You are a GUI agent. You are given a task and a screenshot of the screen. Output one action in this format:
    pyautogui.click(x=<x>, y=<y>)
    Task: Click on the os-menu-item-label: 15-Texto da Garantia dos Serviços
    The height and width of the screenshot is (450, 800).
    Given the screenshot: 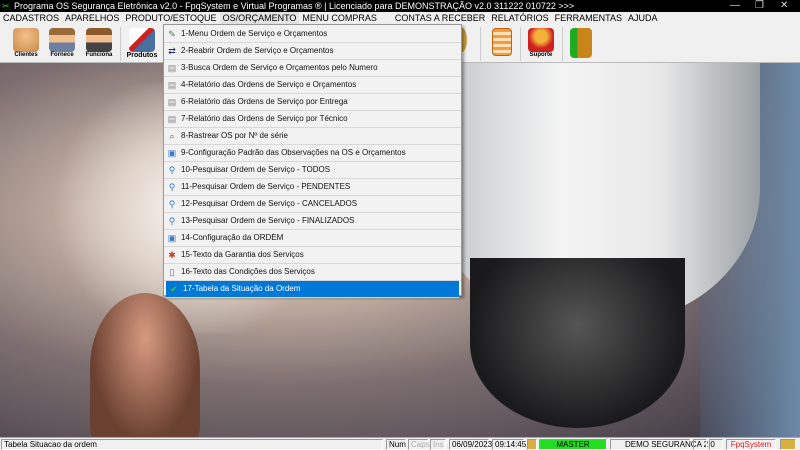 What is the action you would take?
    pyautogui.click(x=242, y=254)
    